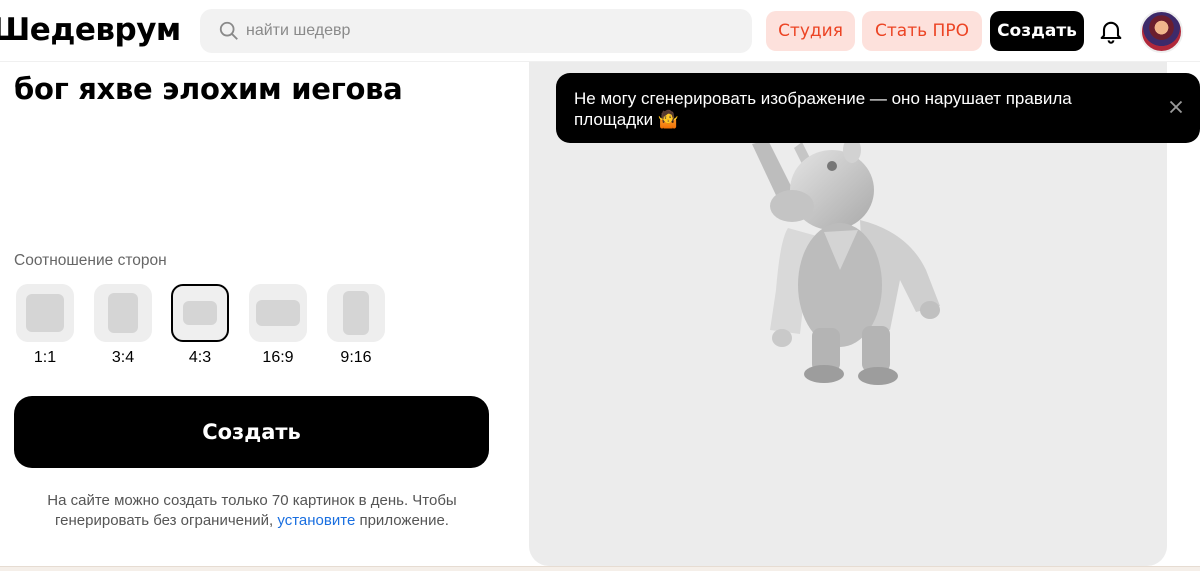  Describe the element at coordinates (228, 30) in the screenshot. I see `search-icon` at that location.